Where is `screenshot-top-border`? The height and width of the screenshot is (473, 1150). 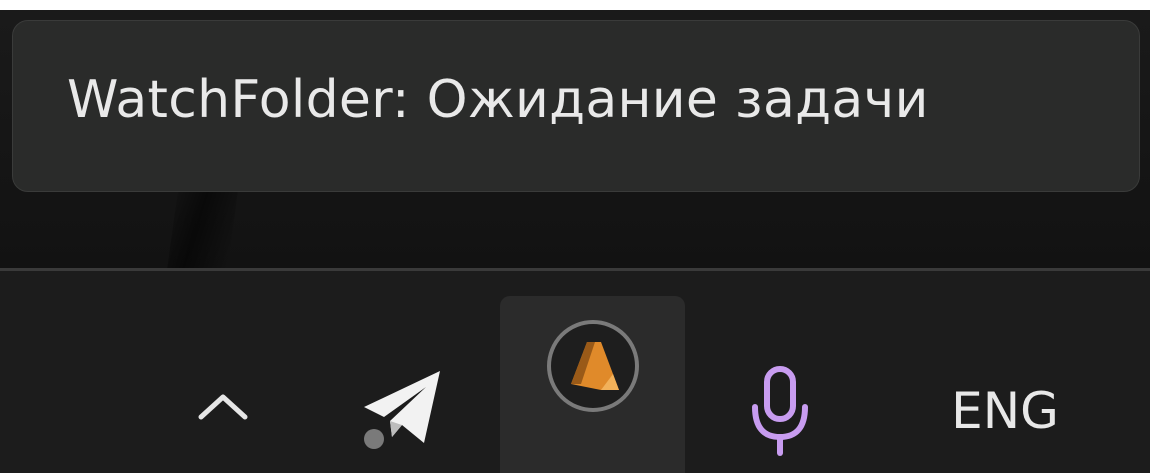
screenshot-top-border is located at coordinates (575, 5).